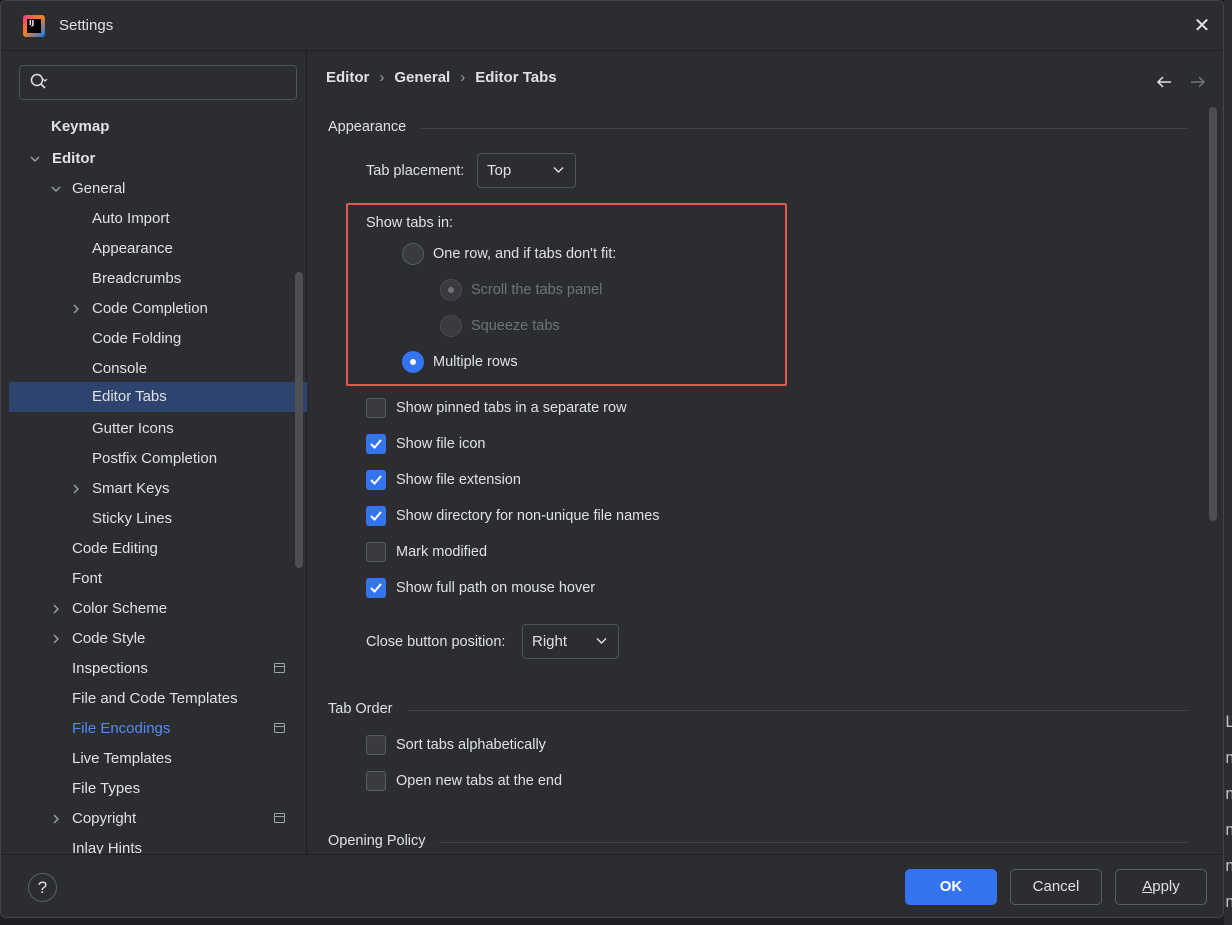 The height and width of the screenshot is (925, 1232). I want to click on close-button-position-label: Close button position:, so click(436, 642).